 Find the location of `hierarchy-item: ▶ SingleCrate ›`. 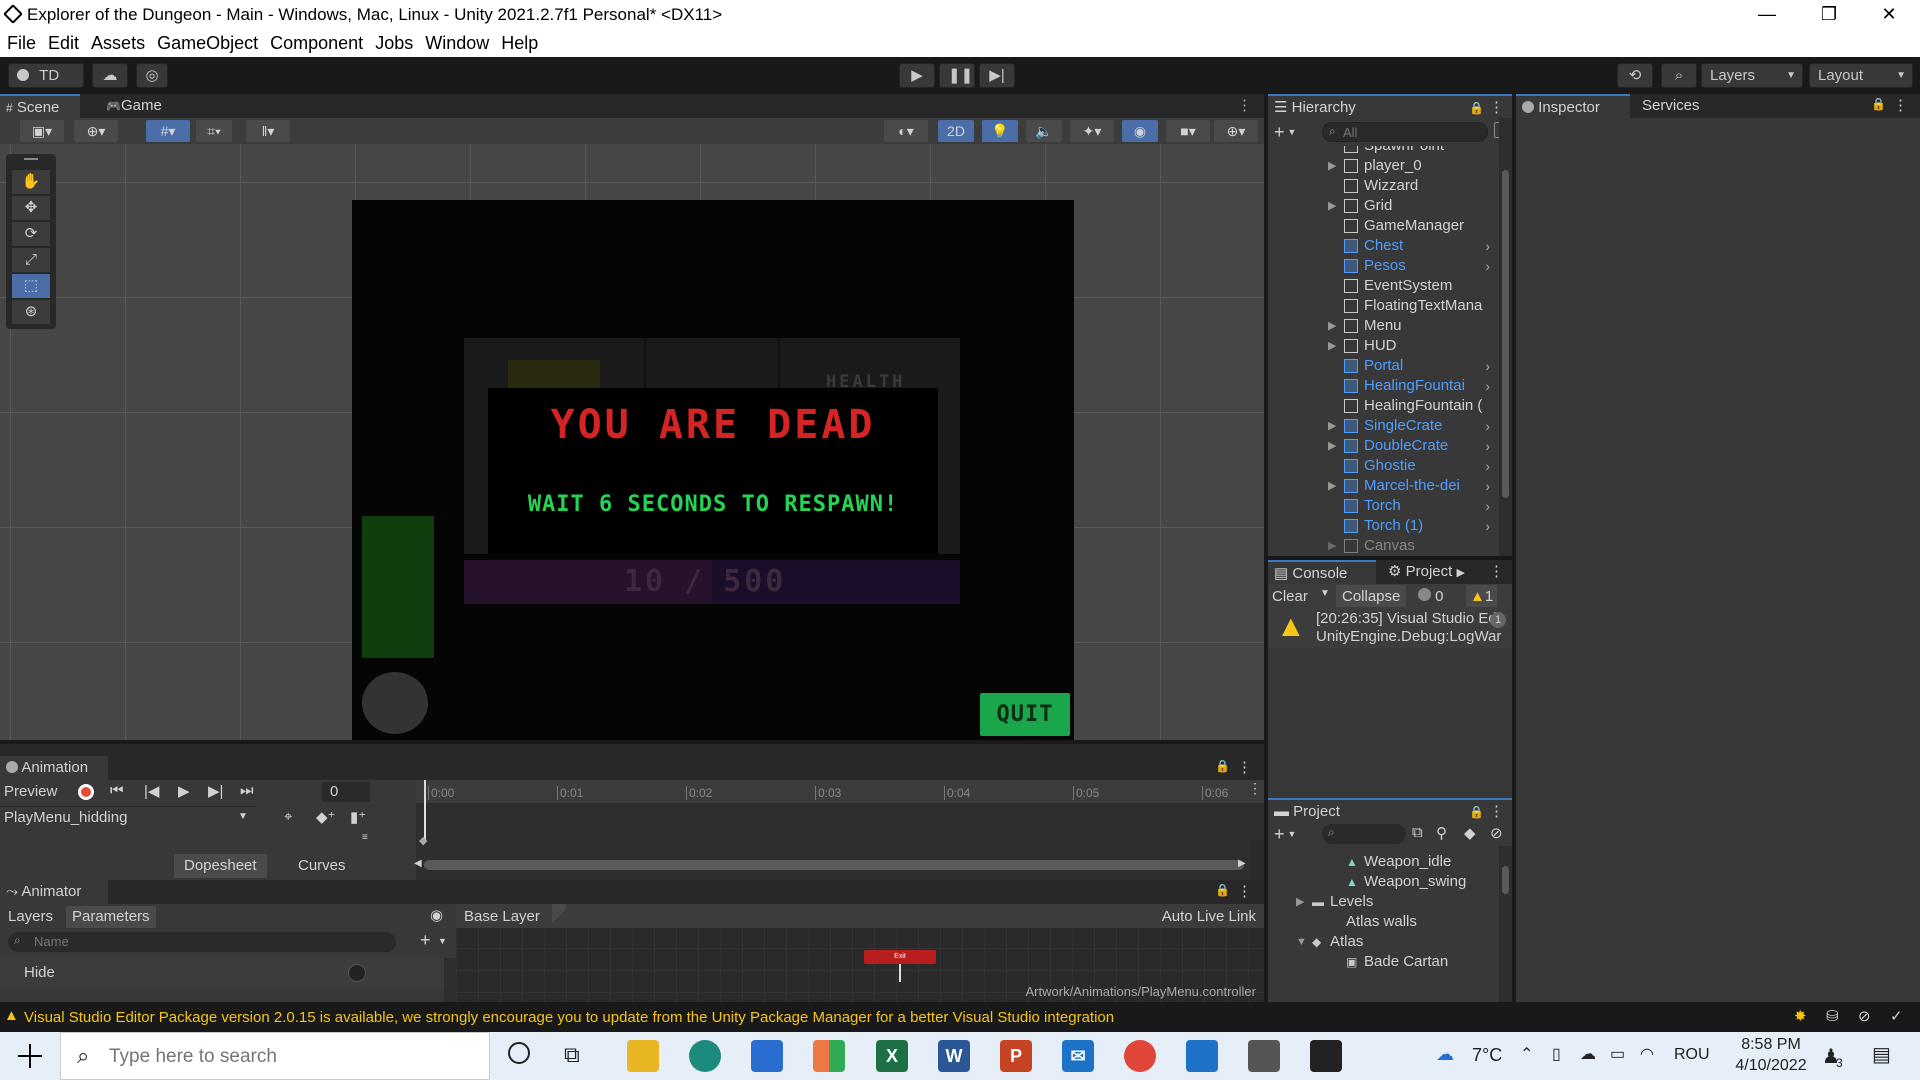

hierarchy-item: ▶ SingleCrate › is located at coordinates (1384, 426).